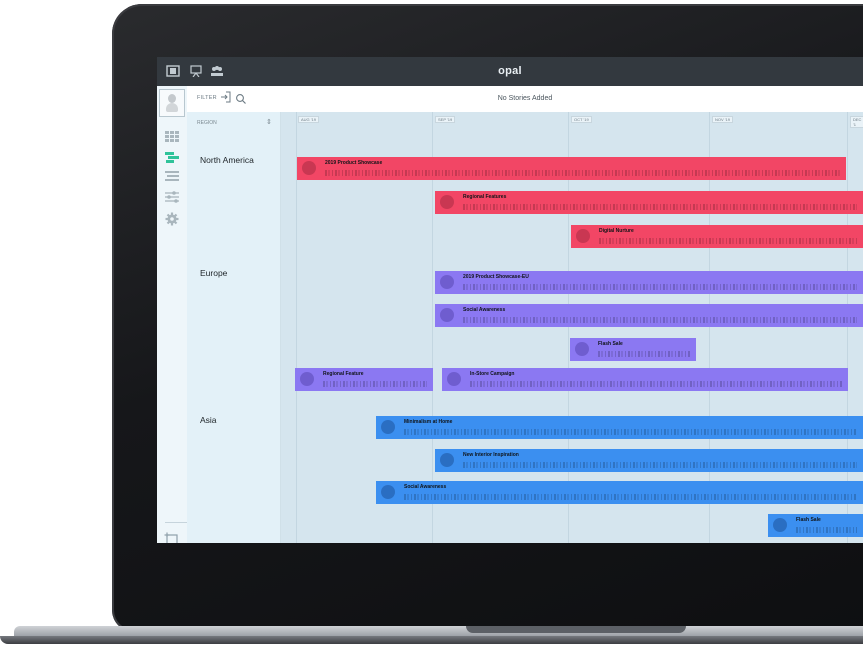 This screenshot has height=650, width=863. I want to click on story-title: In-Store Campaign, so click(492, 374).